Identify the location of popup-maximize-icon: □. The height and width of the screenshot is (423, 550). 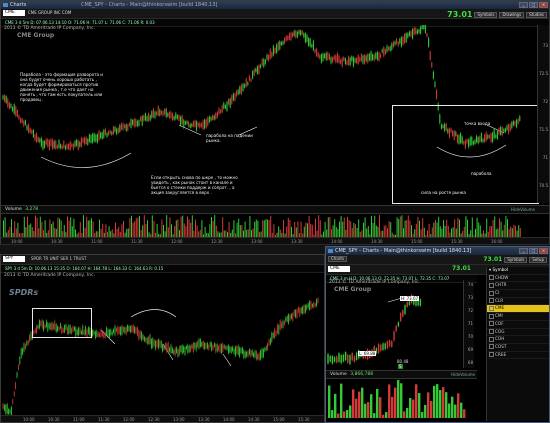
(533, 251).